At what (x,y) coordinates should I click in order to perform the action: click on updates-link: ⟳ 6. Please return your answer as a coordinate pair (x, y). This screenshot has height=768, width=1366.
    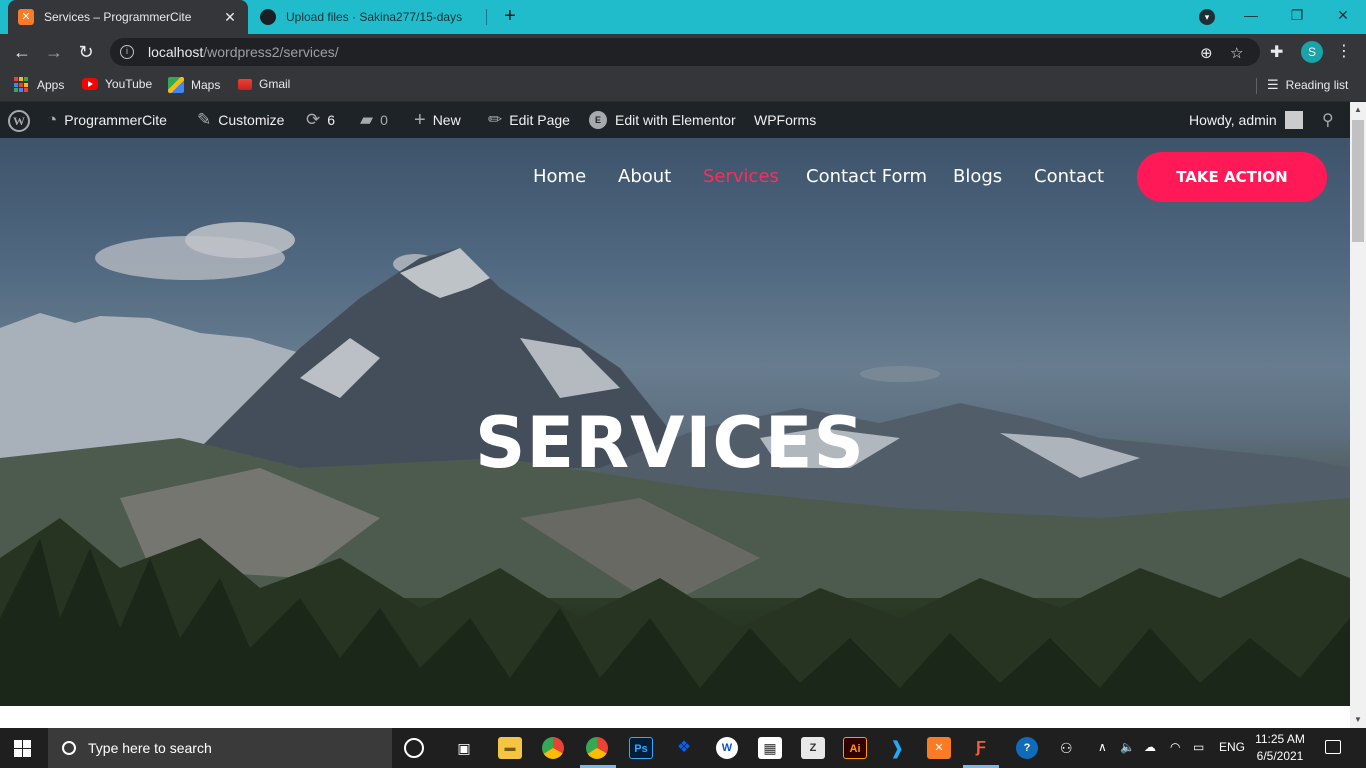
    Looking at the image, I should click on (320, 120).